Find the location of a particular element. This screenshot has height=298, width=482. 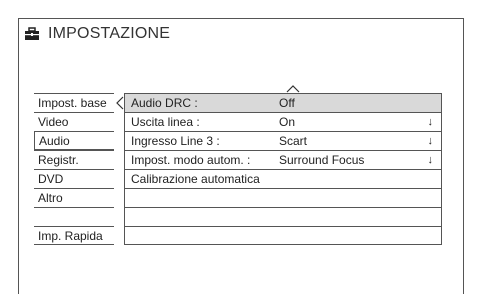

page-title: IMPOSTAZIONE is located at coordinates (109, 33).